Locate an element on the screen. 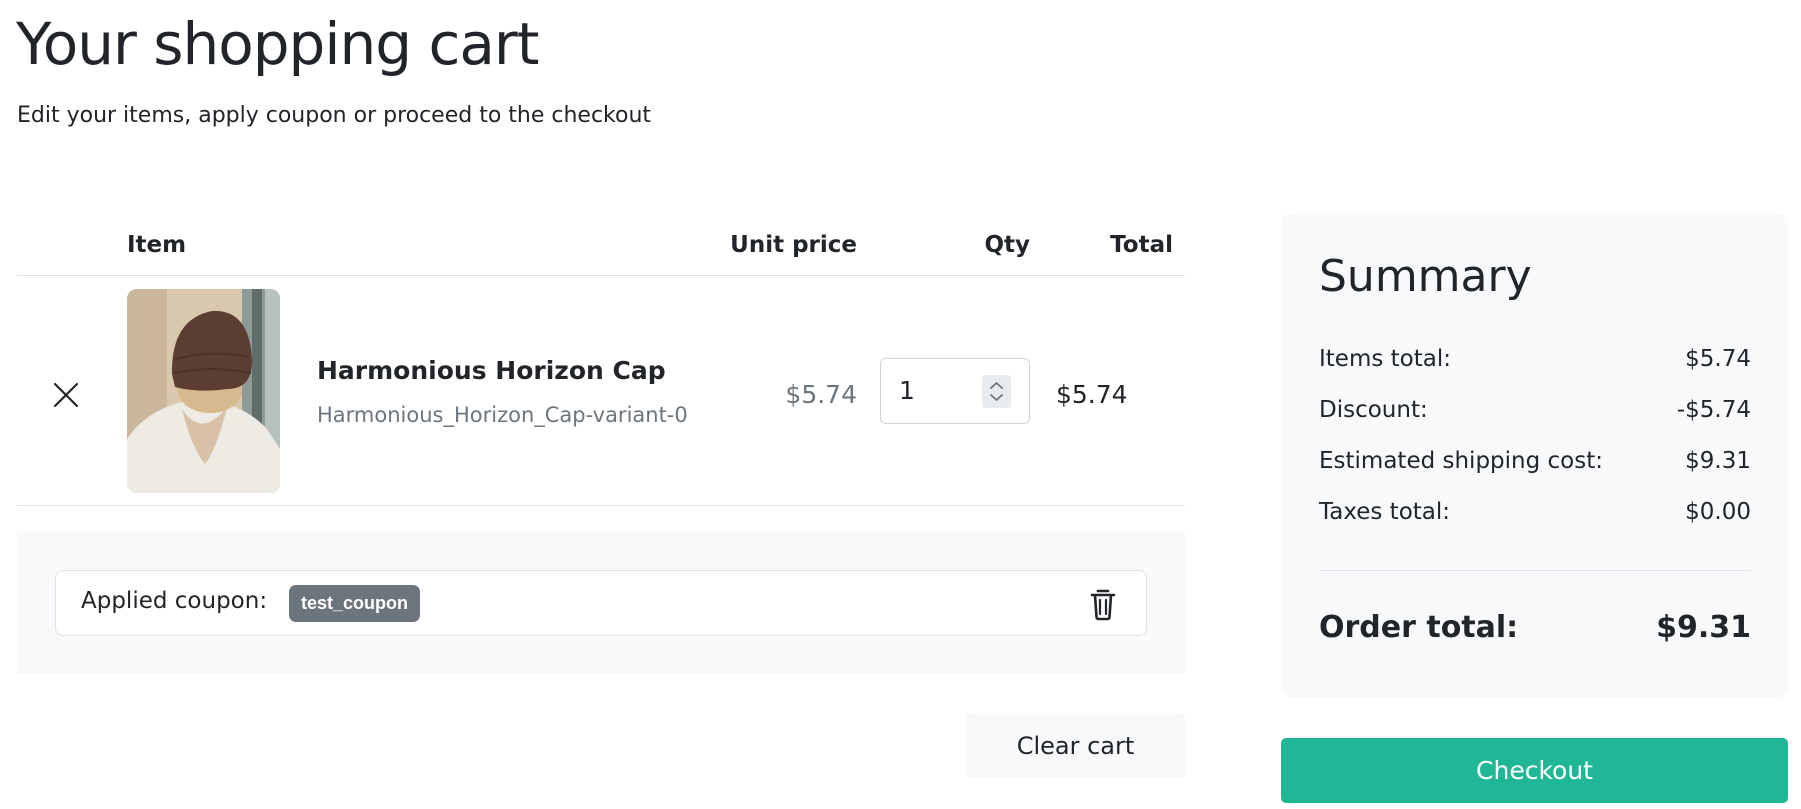 The height and width of the screenshot is (809, 1801). spinner-arrows-icon is located at coordinates (996, 391).